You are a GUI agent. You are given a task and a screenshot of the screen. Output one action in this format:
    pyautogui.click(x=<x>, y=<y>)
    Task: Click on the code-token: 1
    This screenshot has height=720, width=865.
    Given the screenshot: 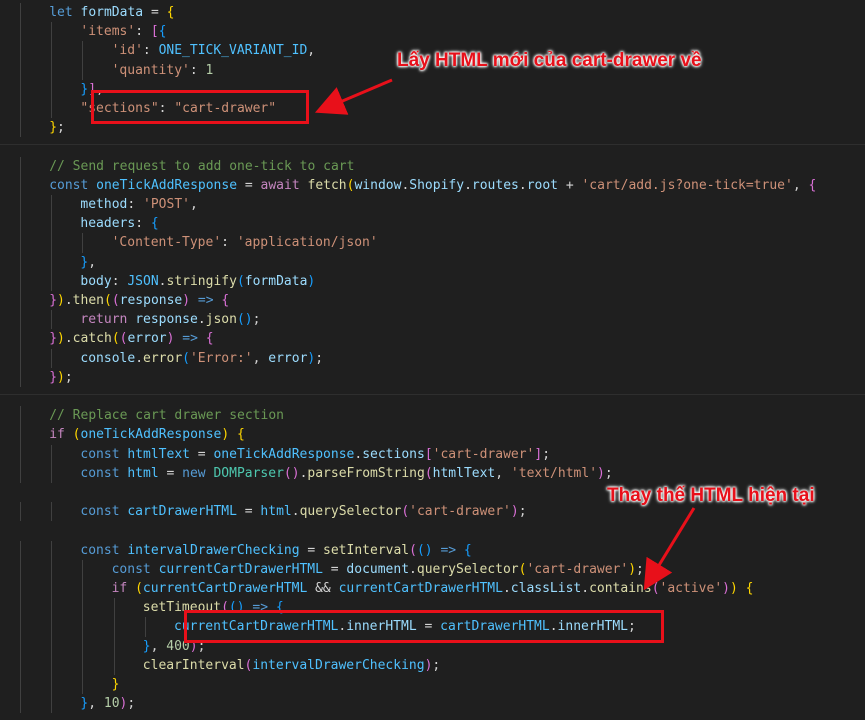 What is the action you would take?
    pyautogui.click(x=209, y=70)
    